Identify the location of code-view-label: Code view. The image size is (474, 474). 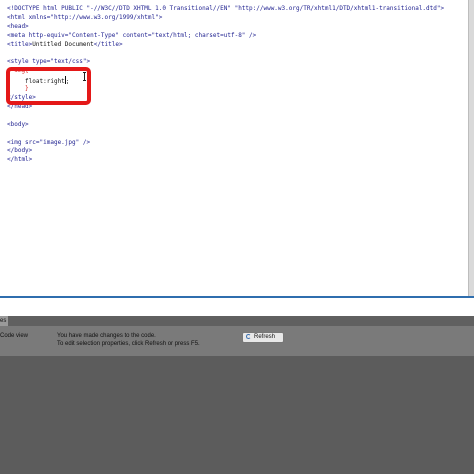
(14, 336).